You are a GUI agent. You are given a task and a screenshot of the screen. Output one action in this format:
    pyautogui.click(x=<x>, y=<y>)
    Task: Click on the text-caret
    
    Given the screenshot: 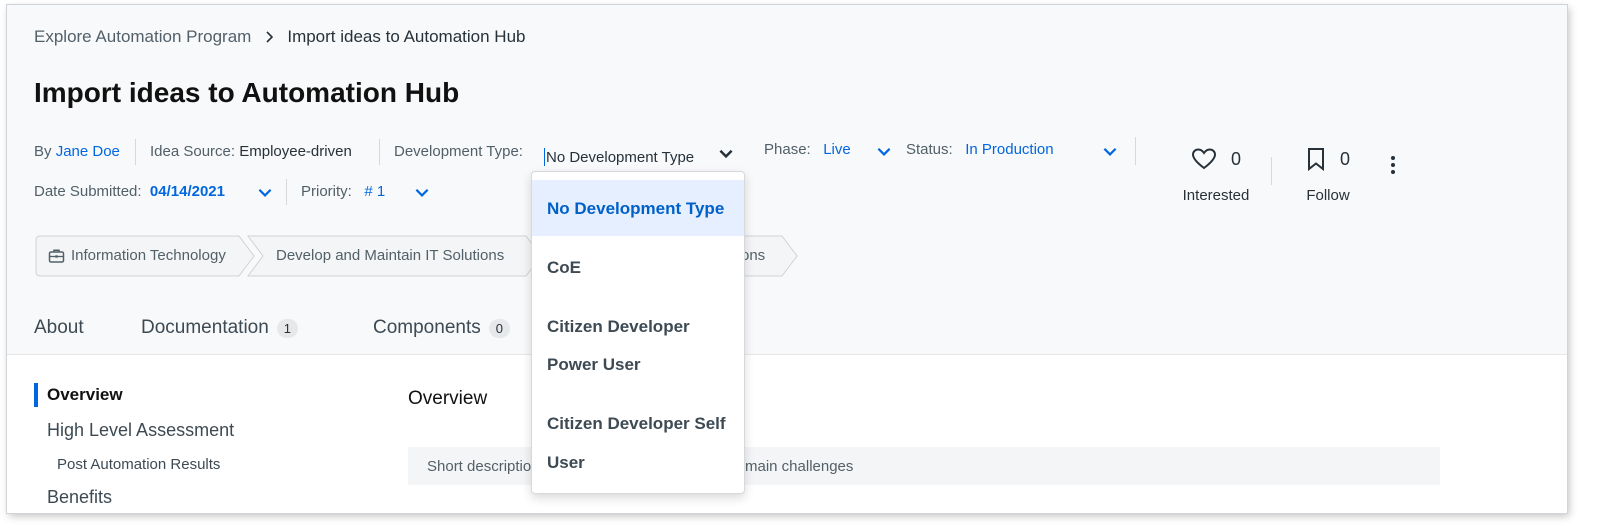 What is the action you would take?
    pyautogui.click(x=544, y=157)
    